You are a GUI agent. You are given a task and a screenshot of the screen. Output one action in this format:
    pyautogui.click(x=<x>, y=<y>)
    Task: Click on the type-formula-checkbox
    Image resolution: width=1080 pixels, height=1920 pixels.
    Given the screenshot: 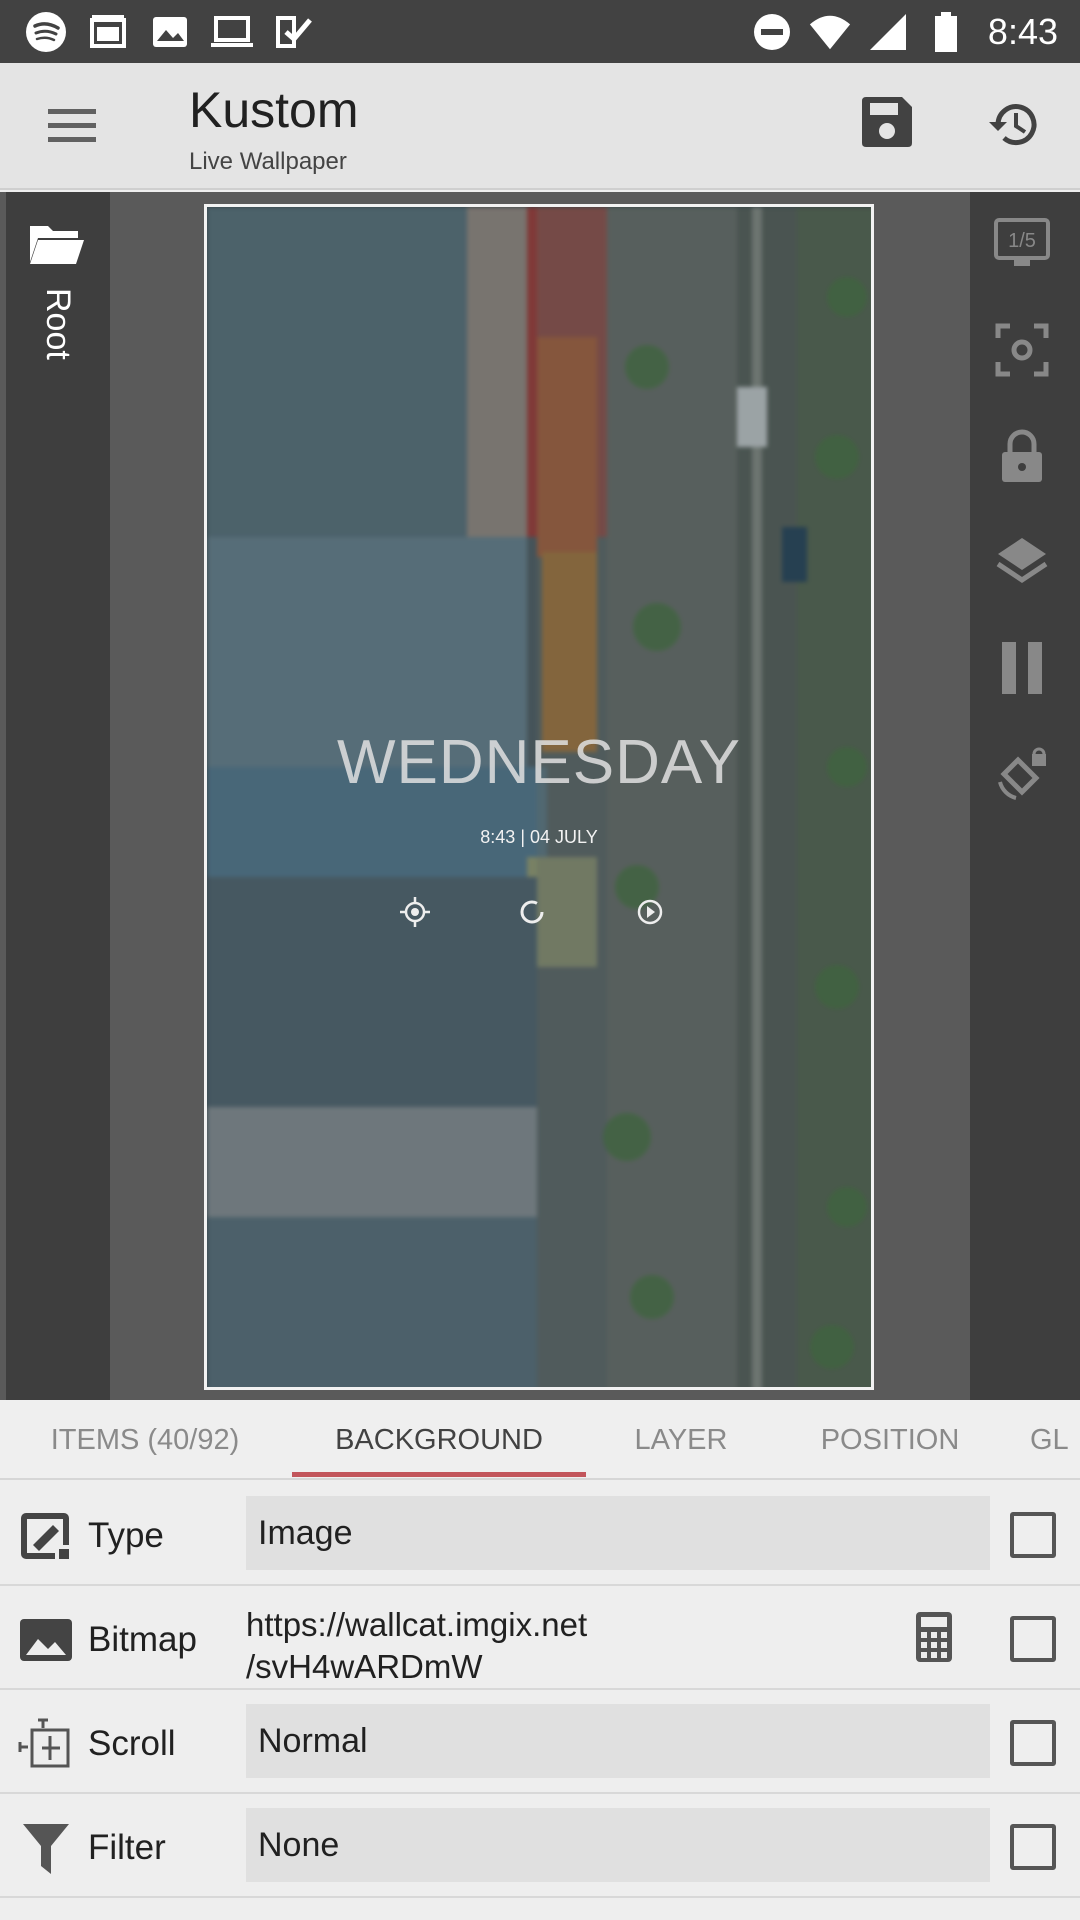 What is the action you would take?
    pyautogui.click(x=1033, y=1535)
    